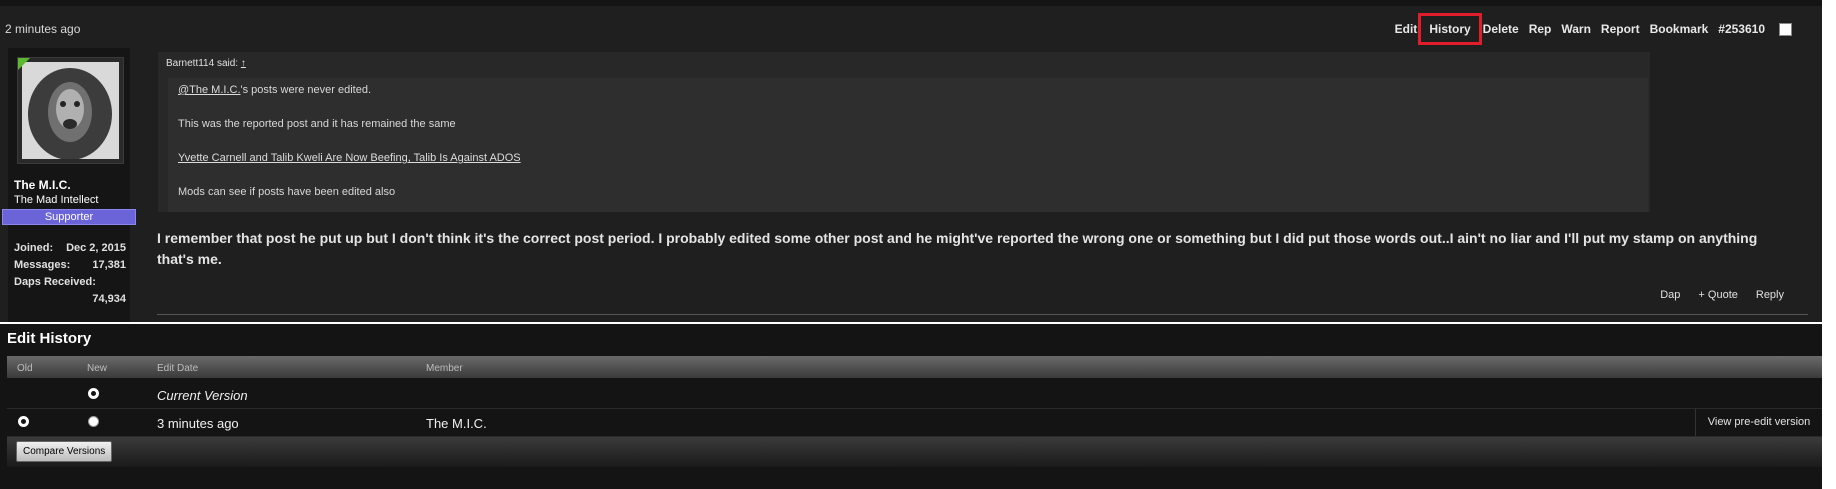  I want to click on edit-member: The M.I.C., so click(456, 423).